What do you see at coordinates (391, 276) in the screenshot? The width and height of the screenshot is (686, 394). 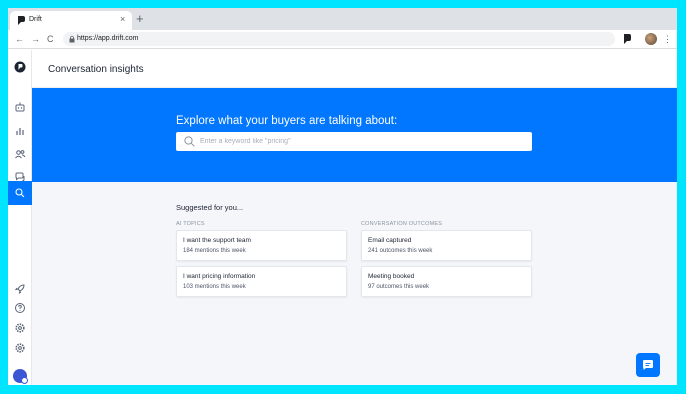 I see `card-title: Meeting booked` at bounding box center [391, 276].